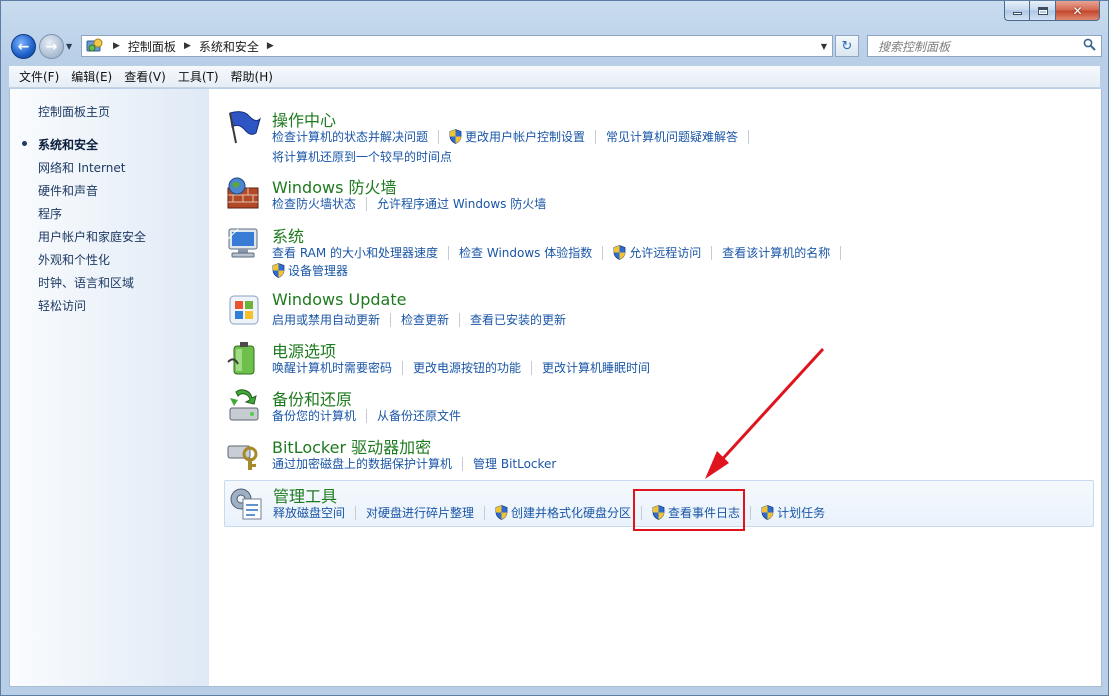  Describe the element at coordinates (198, 76) in the screenshot. I see `menu-tools: 工具(T)` at that location.